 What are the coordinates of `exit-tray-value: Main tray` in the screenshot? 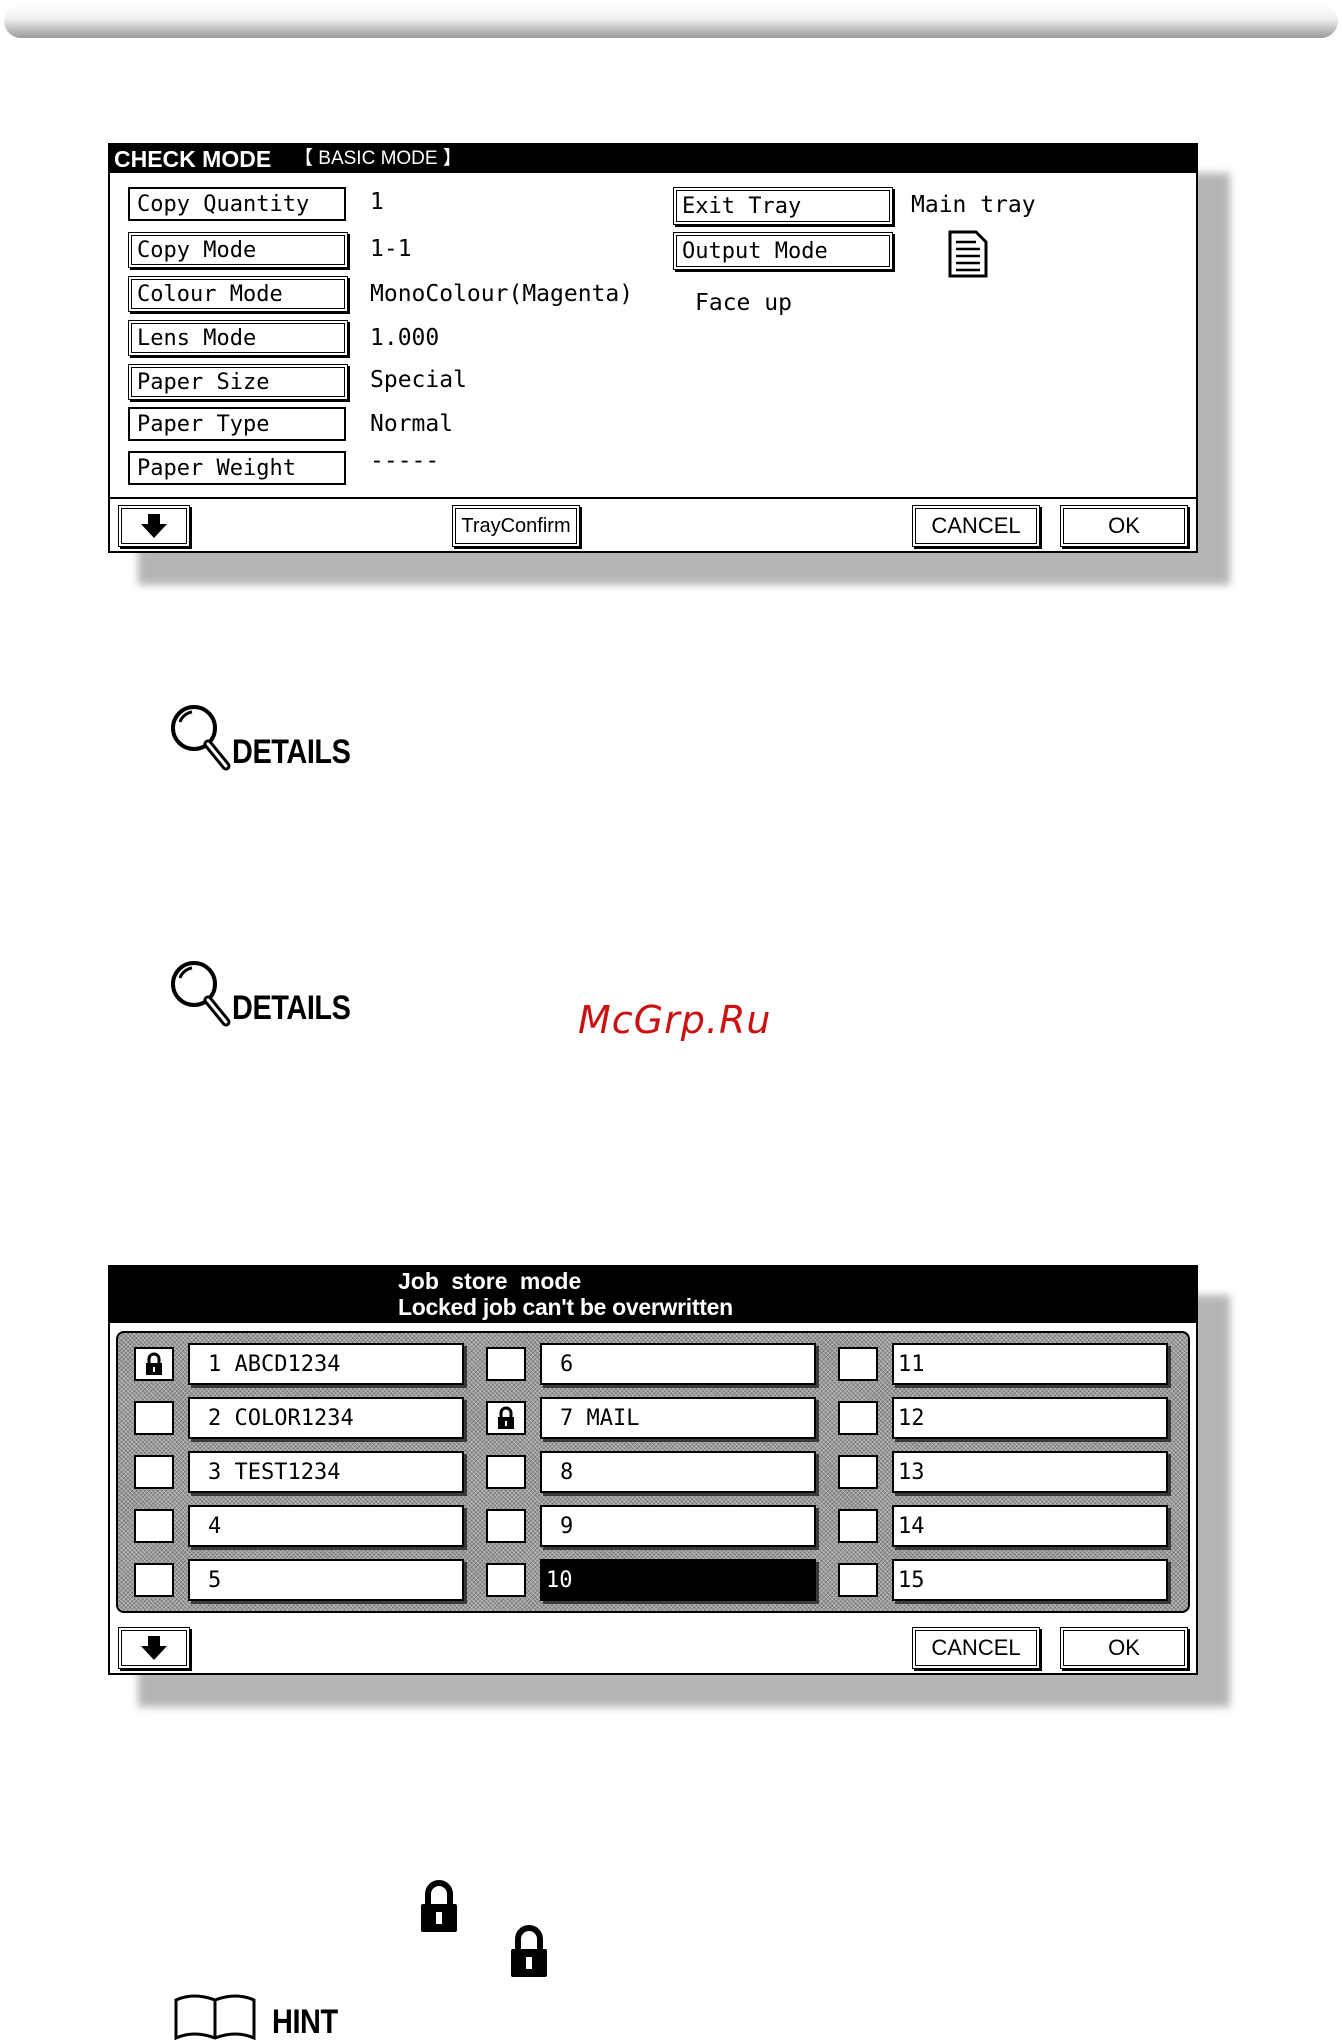 It's located at (973, 205).